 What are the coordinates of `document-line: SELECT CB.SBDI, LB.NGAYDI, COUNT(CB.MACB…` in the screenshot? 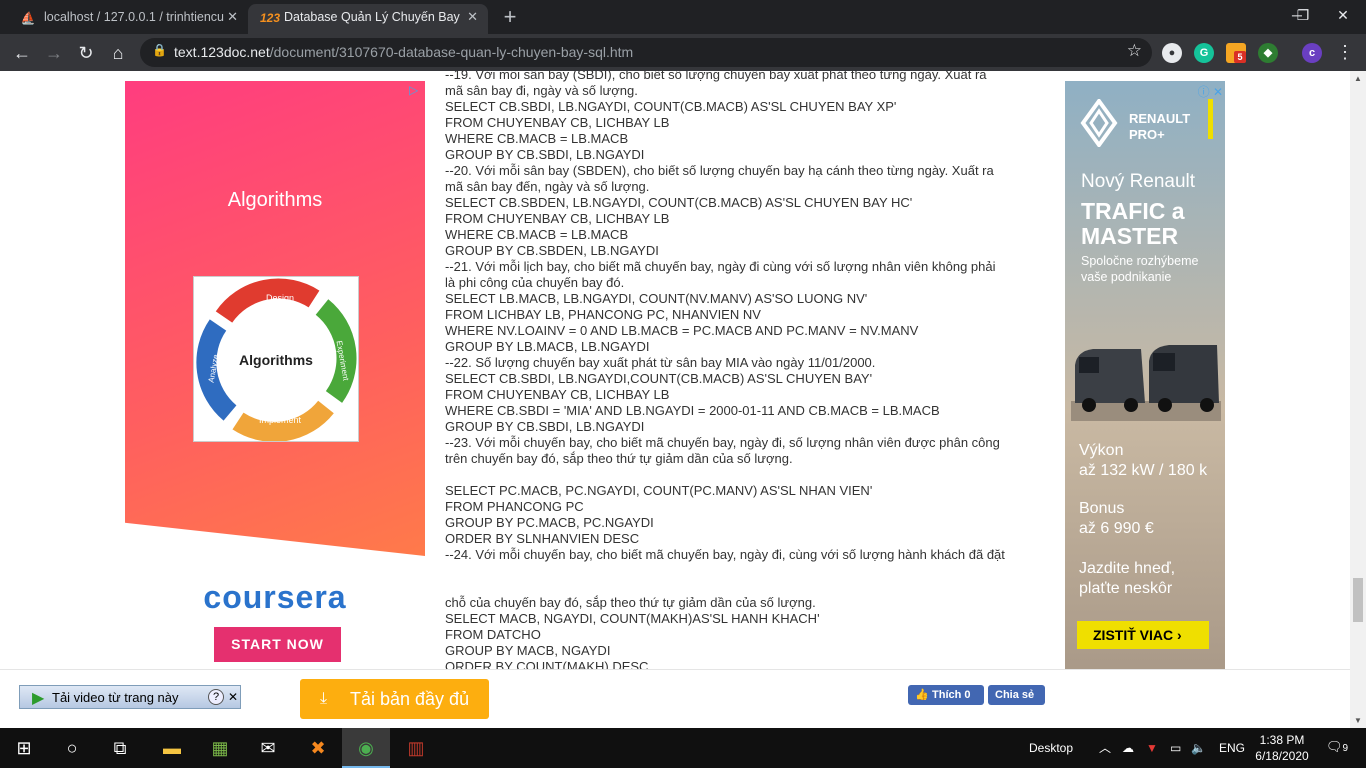 It's located at (671, 106).